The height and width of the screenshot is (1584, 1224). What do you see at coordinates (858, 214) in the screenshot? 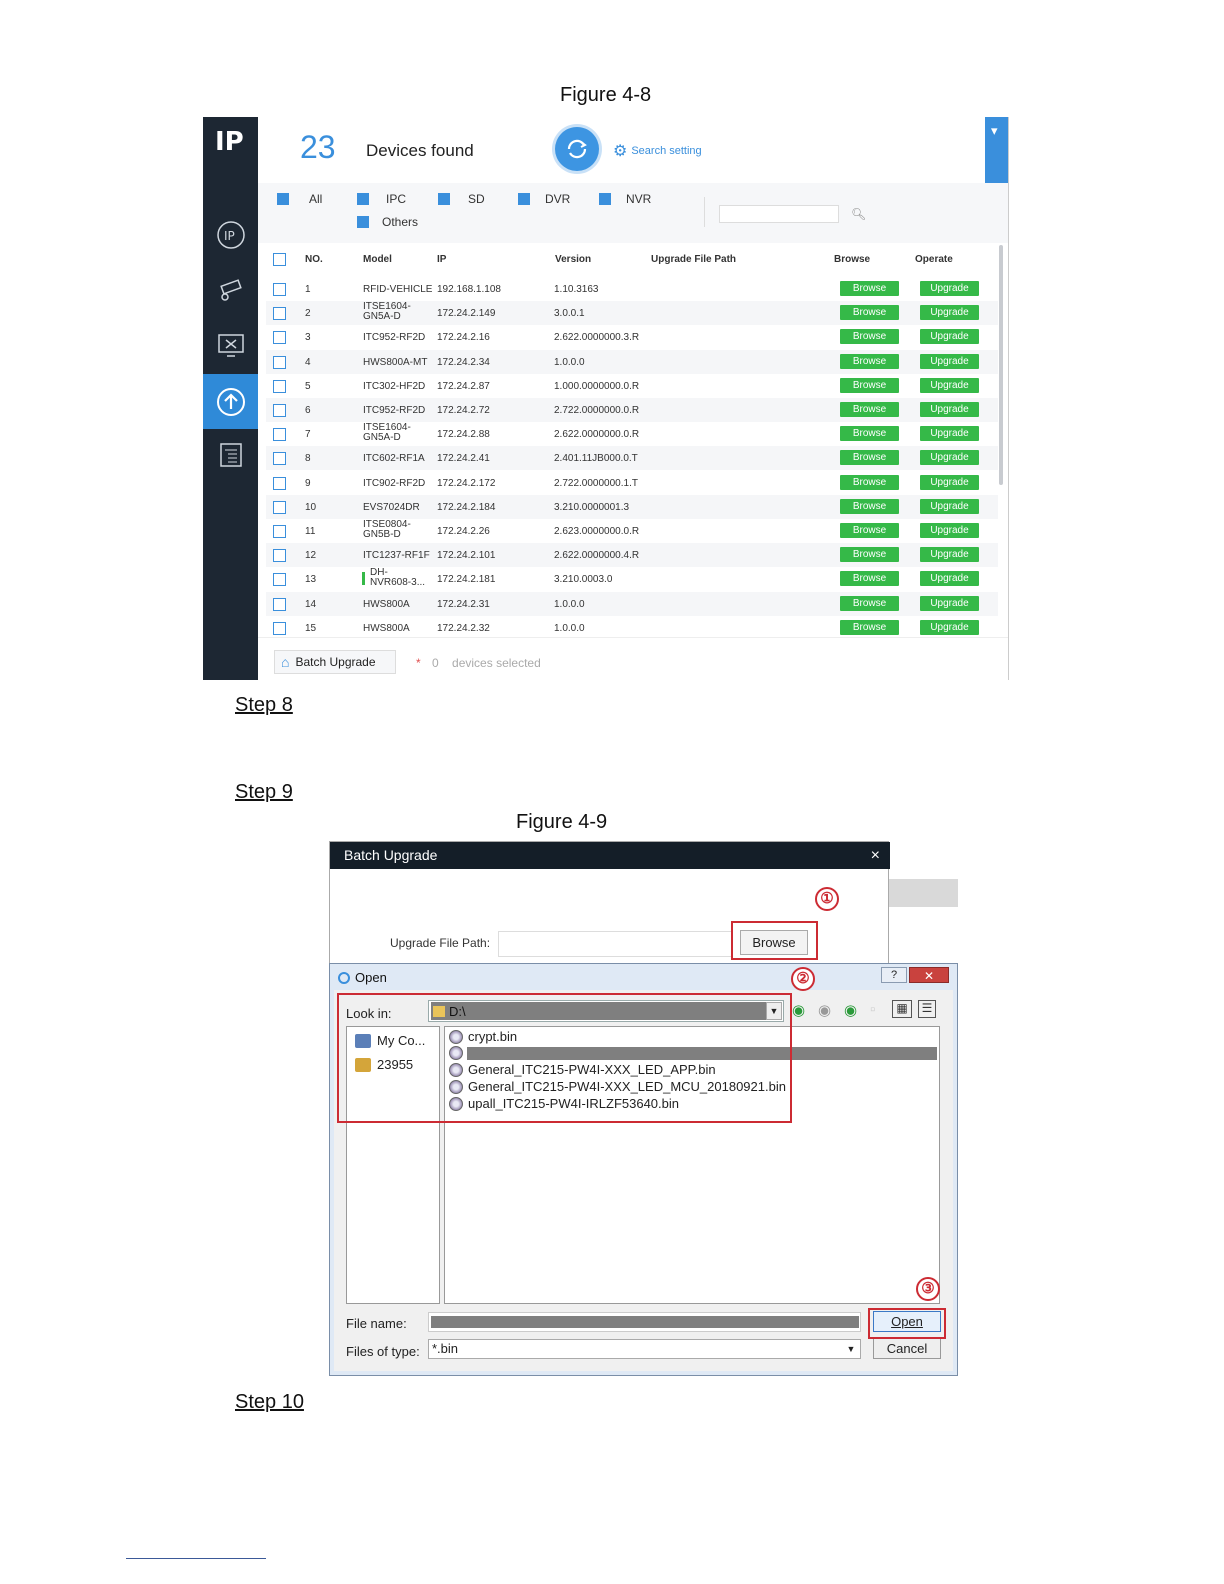
I see `search-icon: 🔍︎` at bounding box center [858, 214].